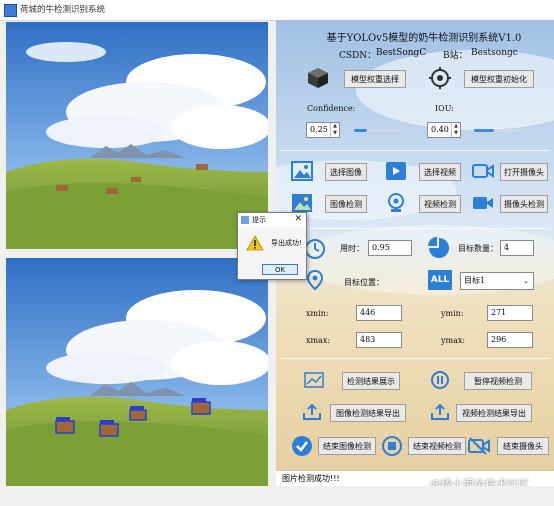 The height and width of the screenshot is (506, 554). What do you see at coordinates (298, 219) in the screenshot?
I see `close-icon: ✕` at bounding box center [298, 219].